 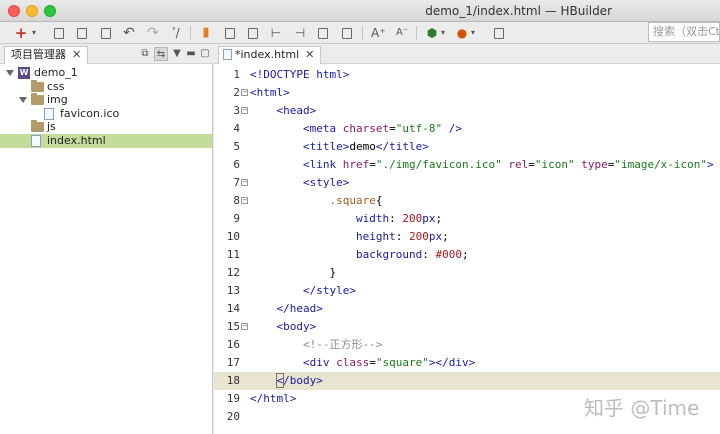 I want to click on code-line: 15− <body>, so click(x=467, y=327).